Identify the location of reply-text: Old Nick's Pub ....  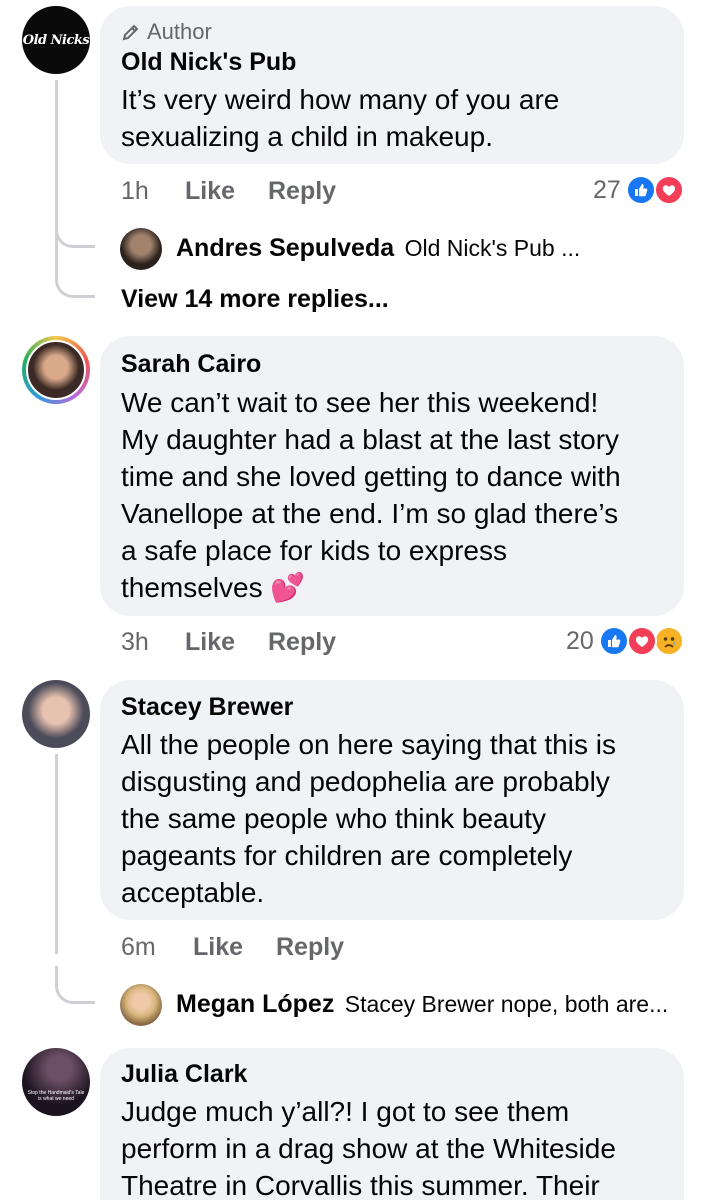
(492, 248).